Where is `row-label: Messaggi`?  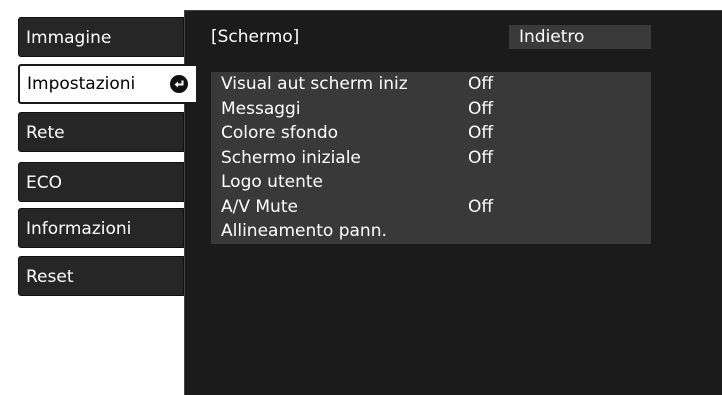
row-label: Messaggi is located at coordinates (261, 108).